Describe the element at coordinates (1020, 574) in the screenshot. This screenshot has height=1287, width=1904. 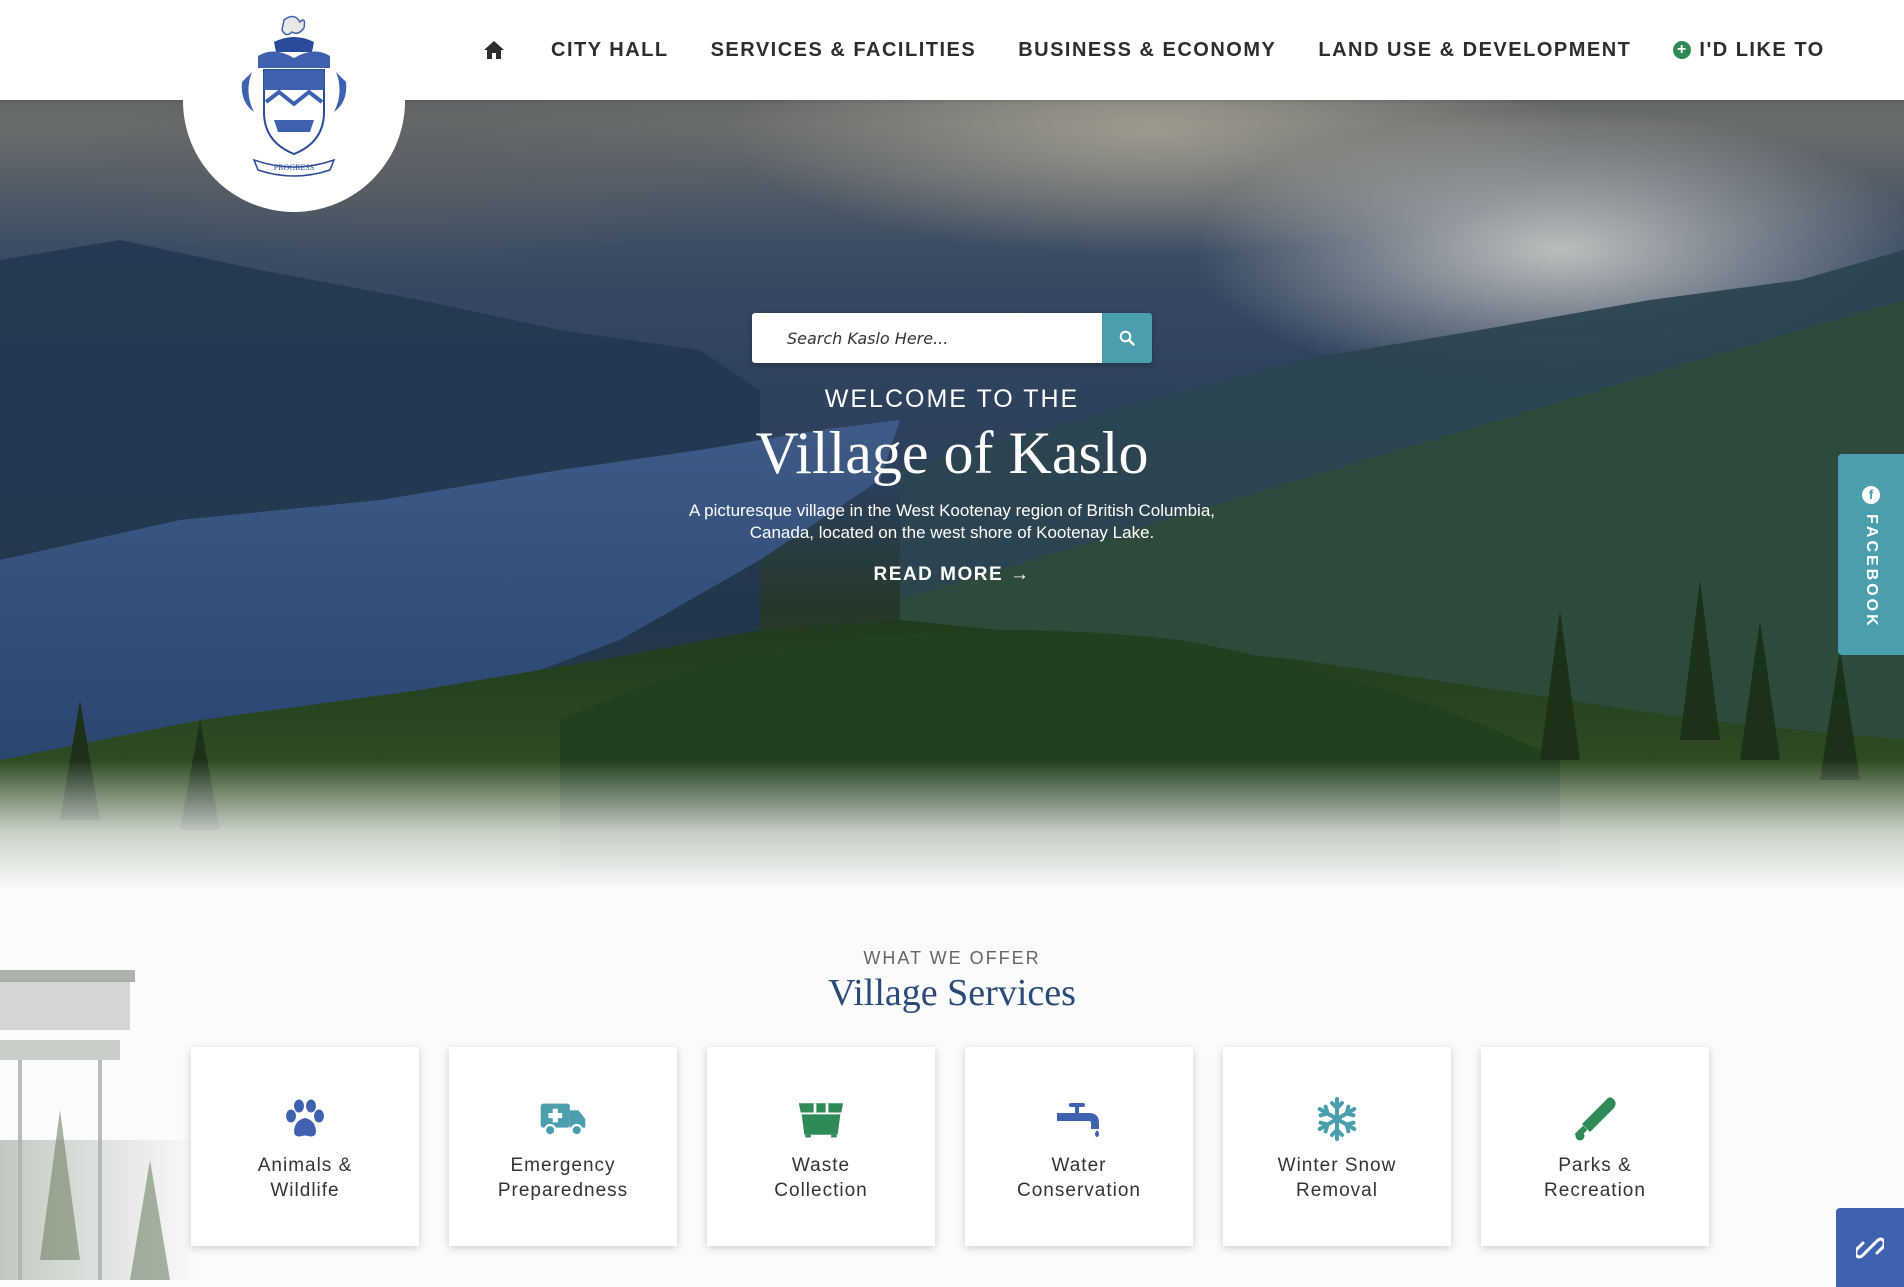
I see `arrow-right-icon: →` at that location.